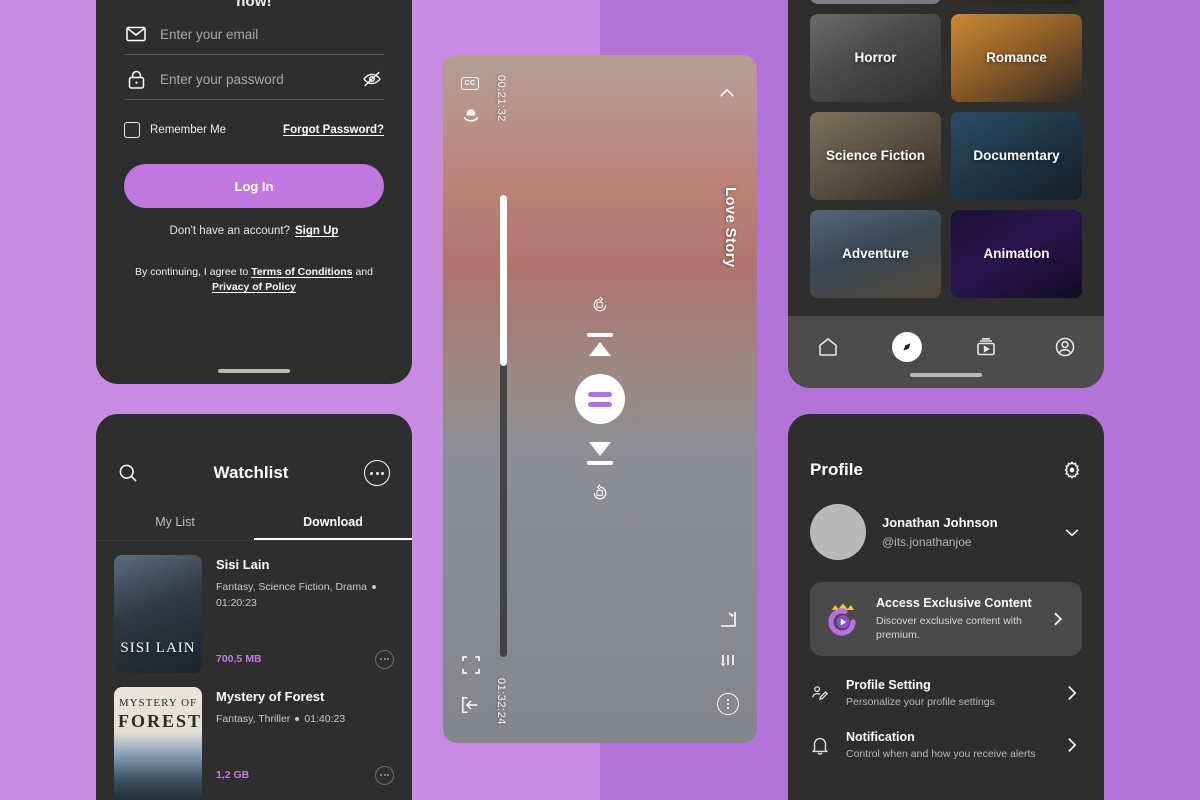 This screenshot has width=1200, height=800. Describe the element at coordinates (503, 280) in the screenshot. I see `progress-fill` at that location.